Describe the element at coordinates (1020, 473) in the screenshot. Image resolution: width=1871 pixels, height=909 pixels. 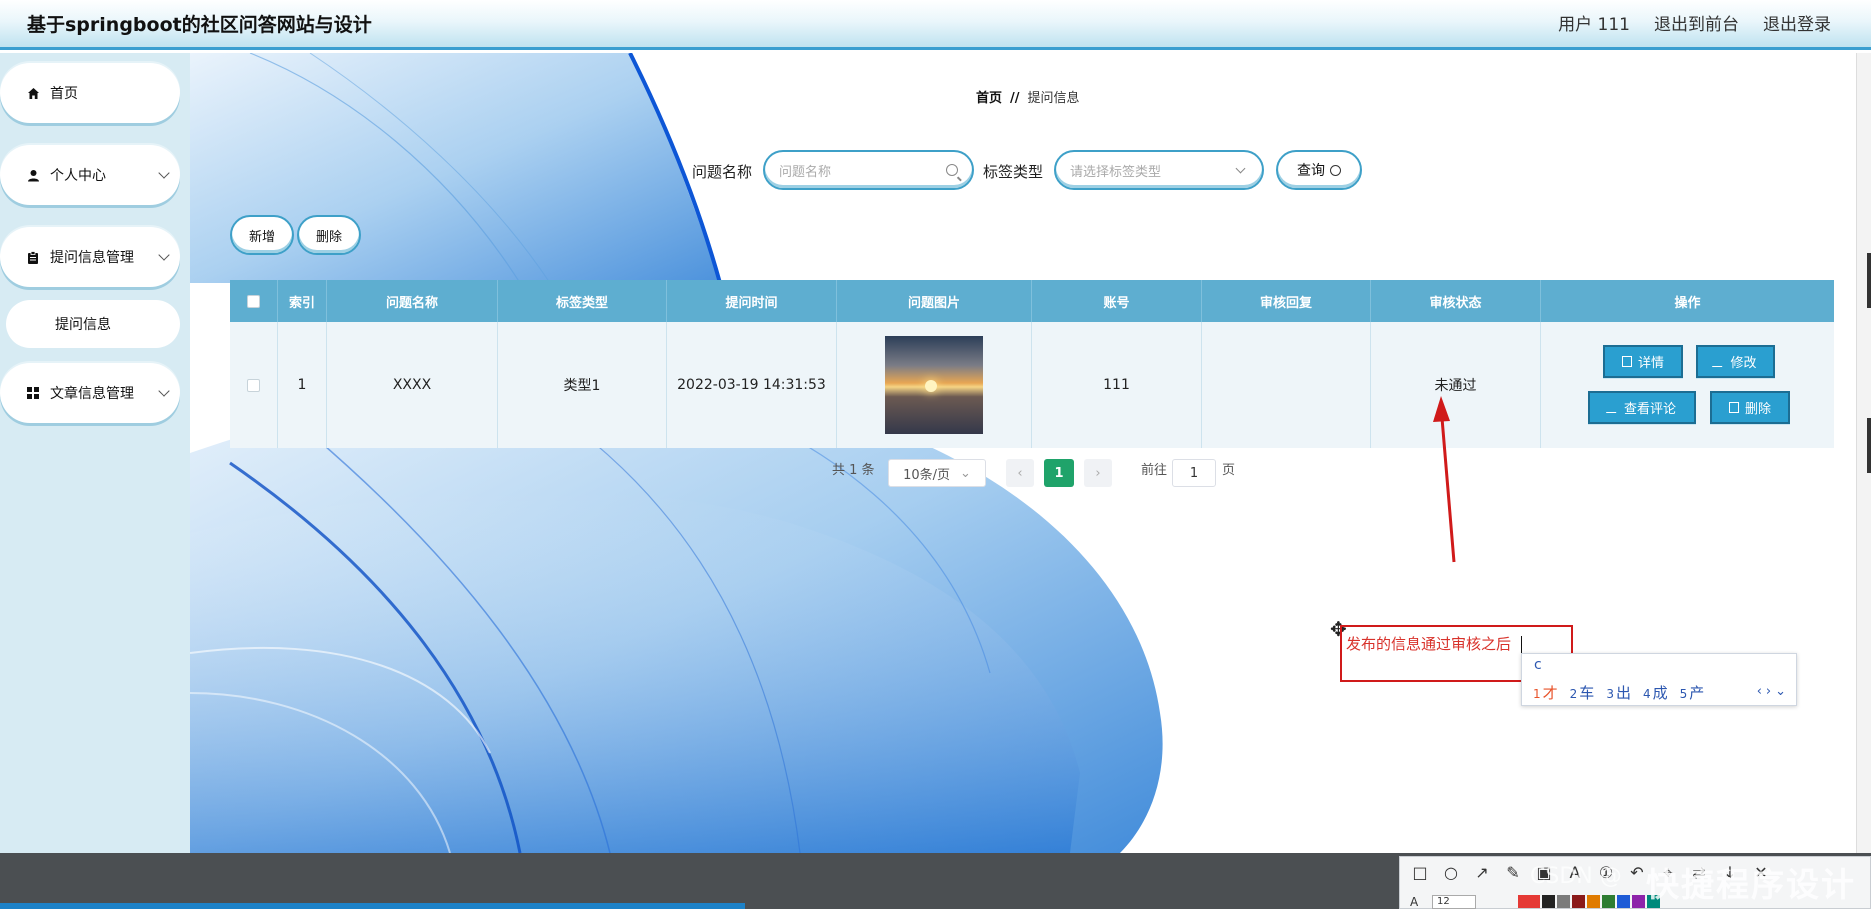
I see `prev-page-button: ‹` at that location.